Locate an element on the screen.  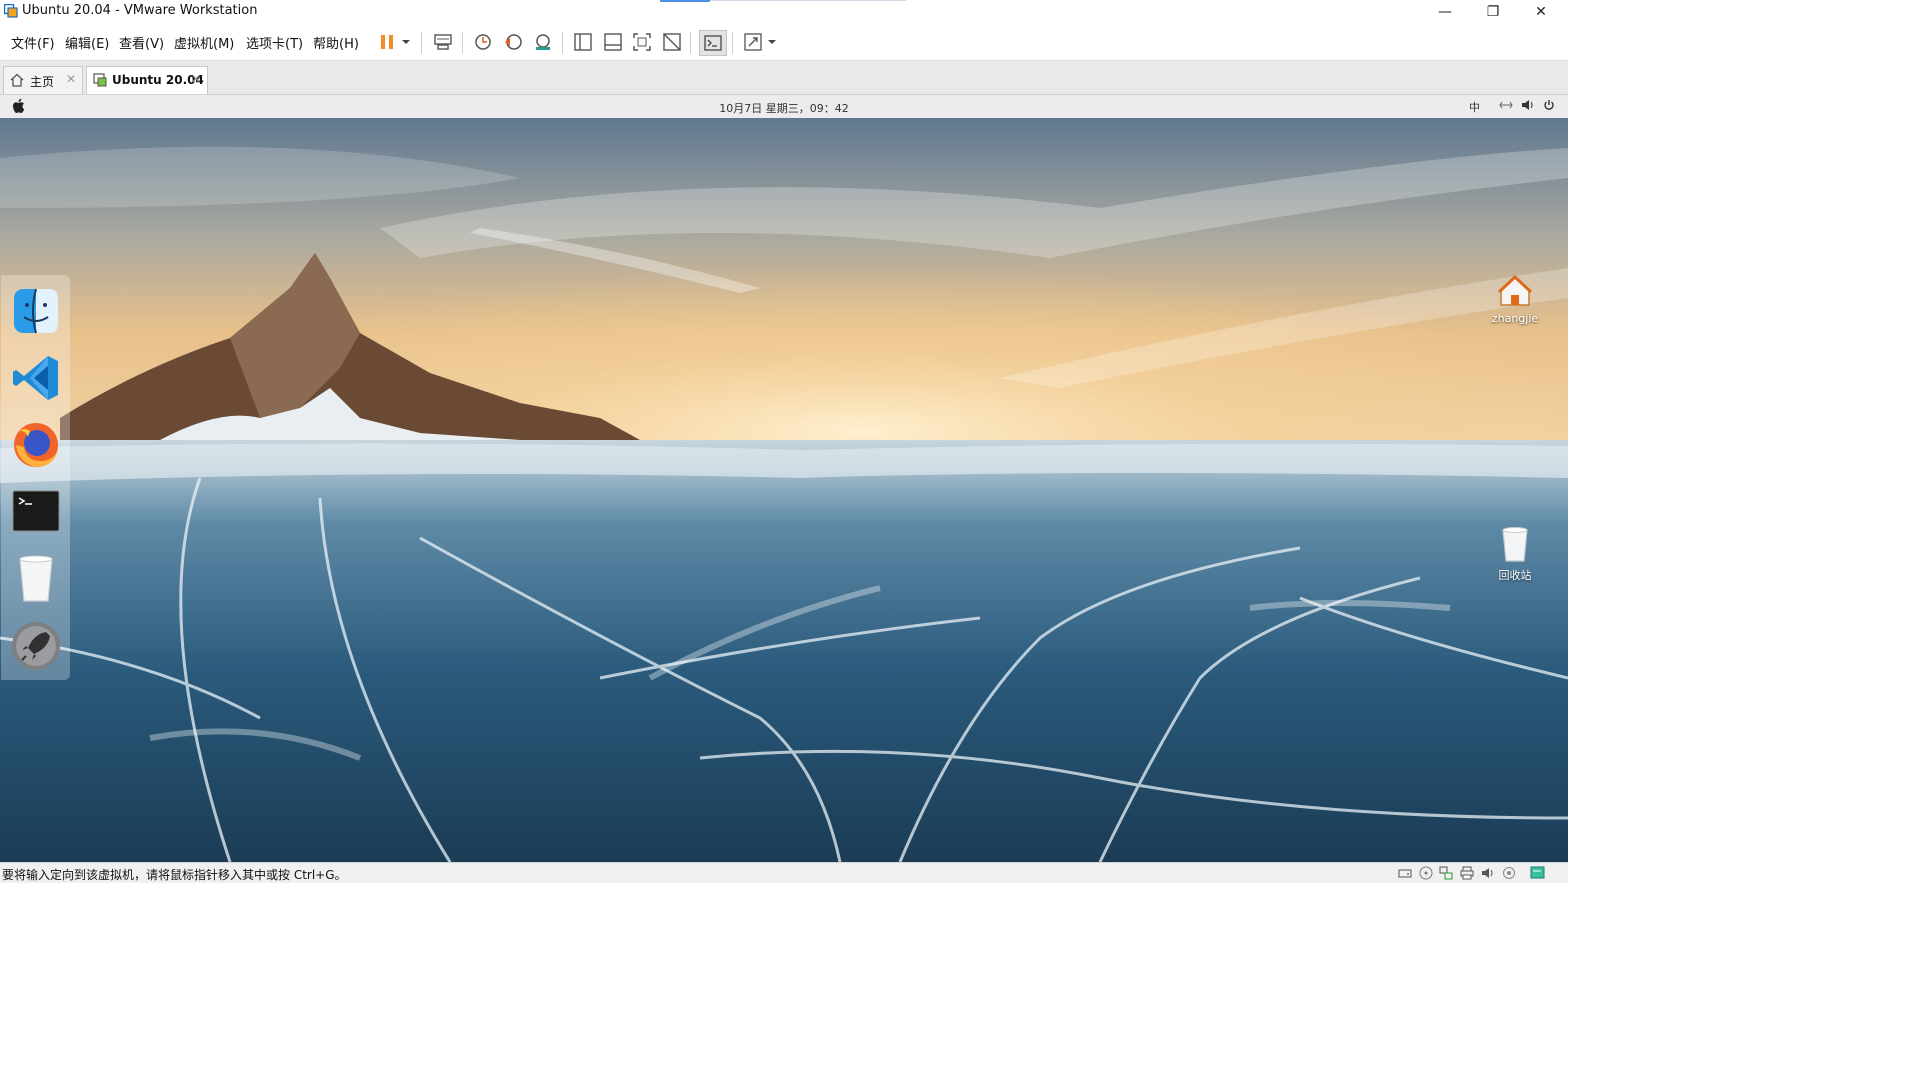
home-folder-icon is located at coordinates (1515, 292).